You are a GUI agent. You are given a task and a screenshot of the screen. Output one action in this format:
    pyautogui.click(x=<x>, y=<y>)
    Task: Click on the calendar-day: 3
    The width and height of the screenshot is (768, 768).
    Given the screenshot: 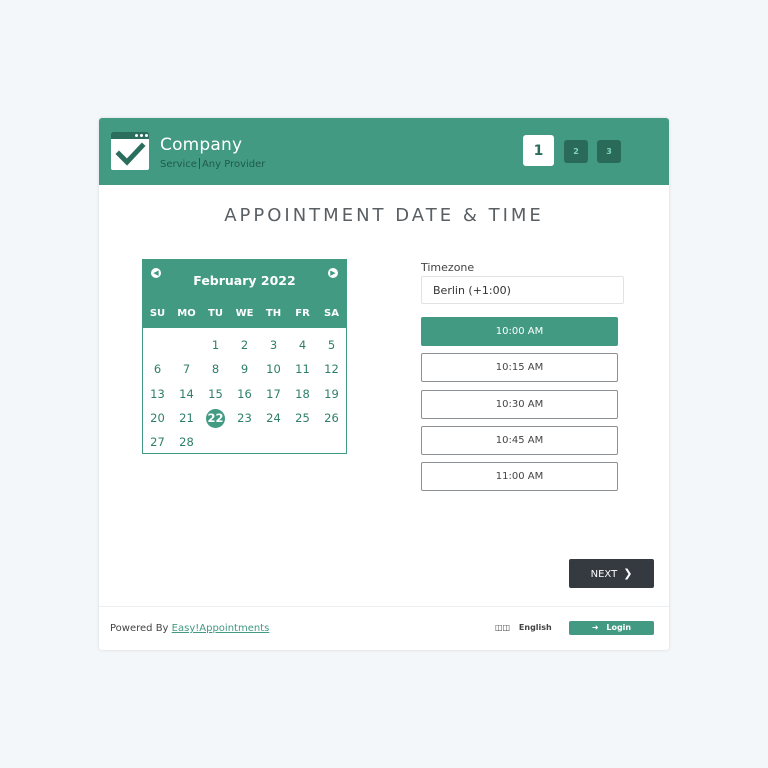 What is the action you would take?
    pyautogui.click(x=273, y=345)
    